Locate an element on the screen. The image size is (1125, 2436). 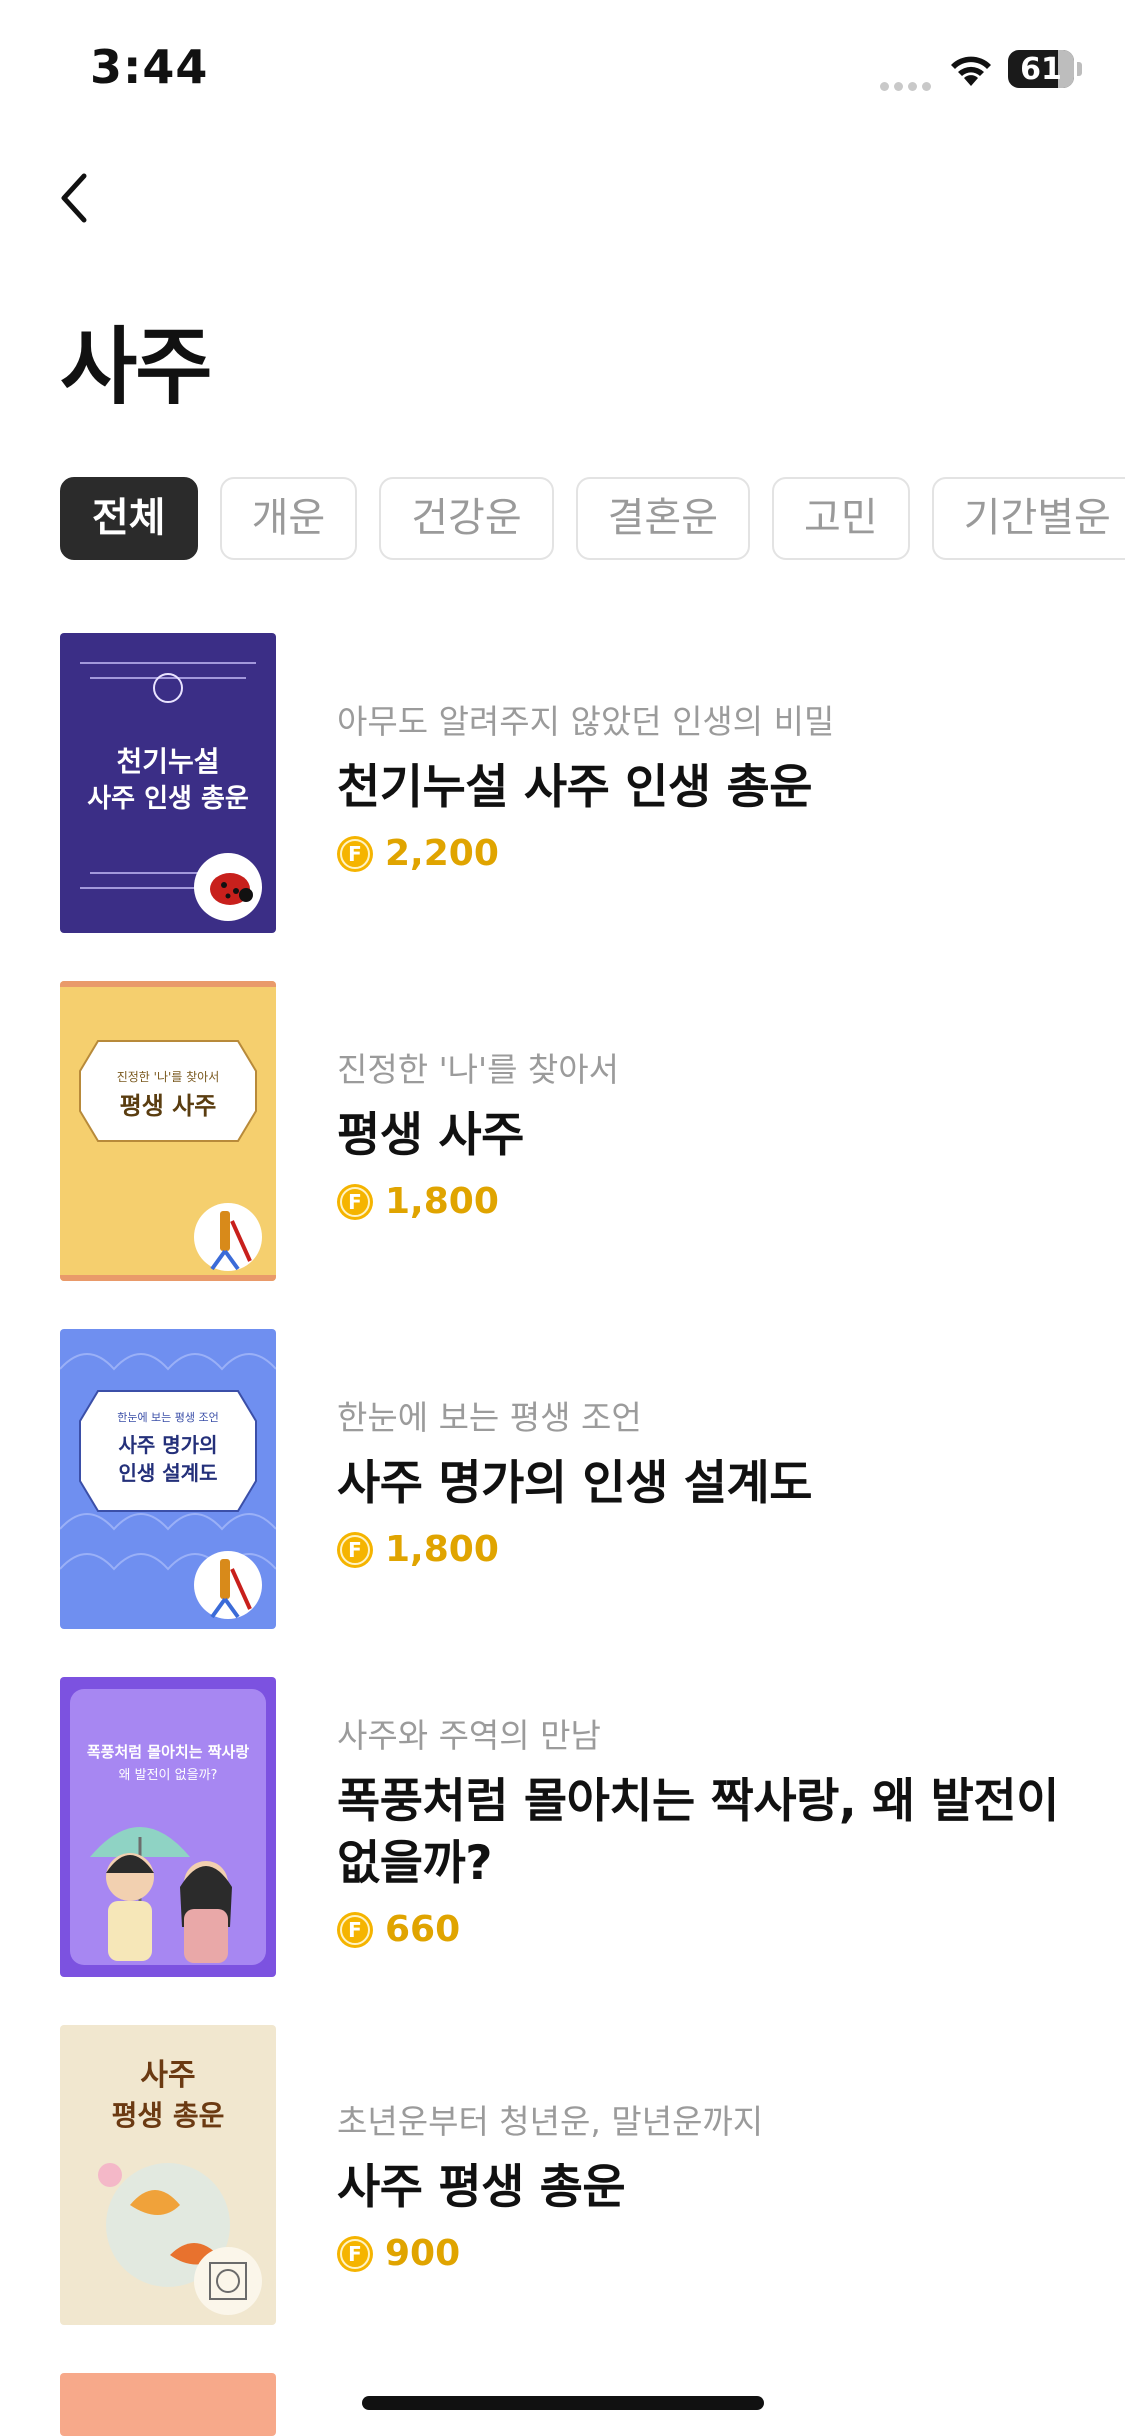
item-name: 평생 사주 is located at coordinates (430, 1135).